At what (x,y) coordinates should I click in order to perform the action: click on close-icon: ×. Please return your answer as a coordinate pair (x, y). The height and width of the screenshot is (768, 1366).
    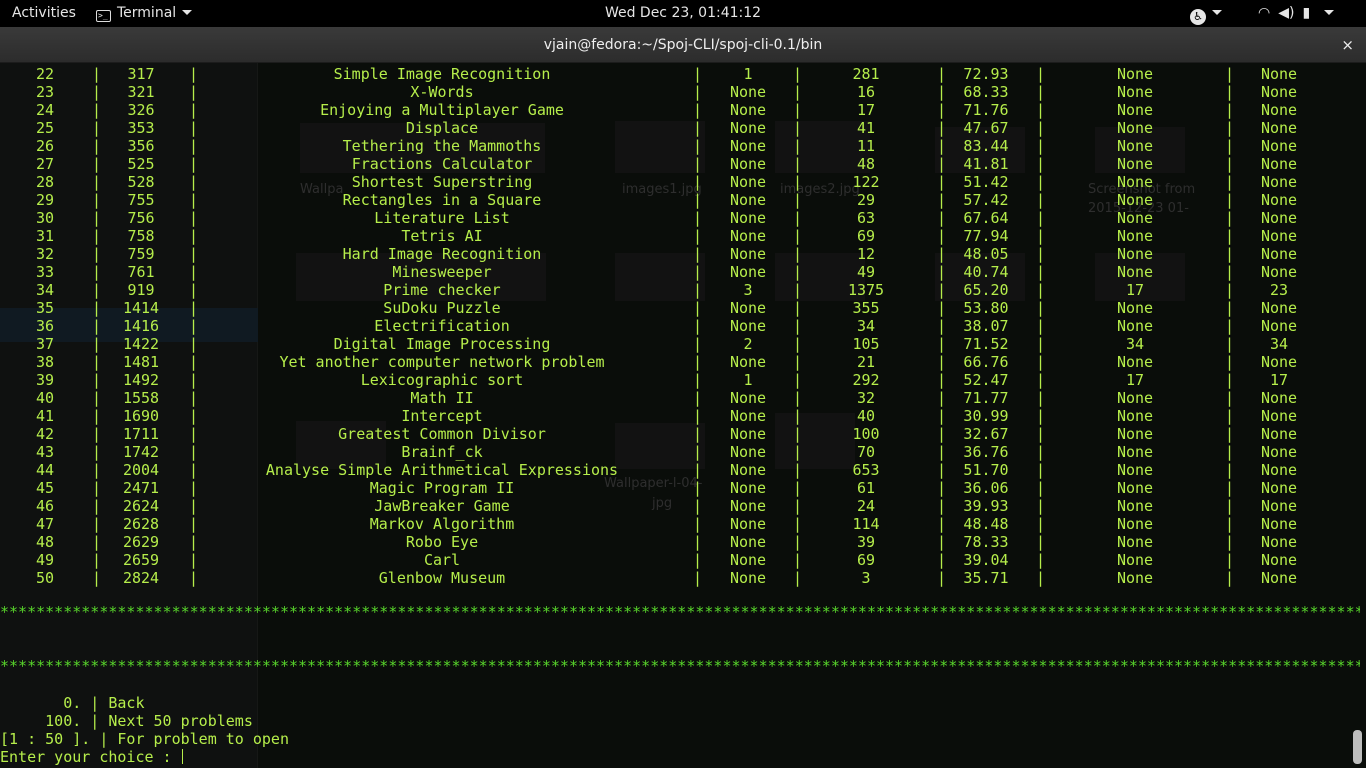
    Looking at the image, I should click on (1347, 45).